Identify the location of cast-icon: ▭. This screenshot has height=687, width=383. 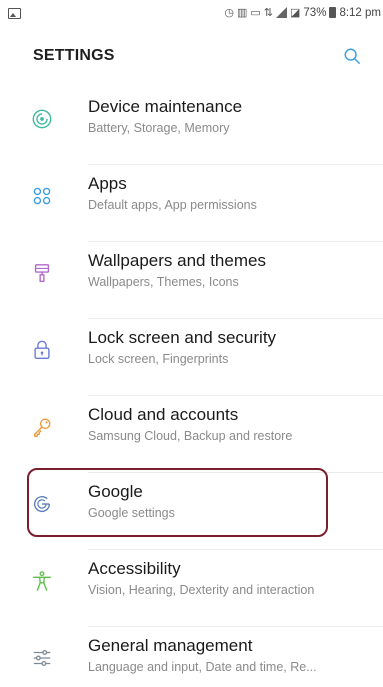
(255, 13).